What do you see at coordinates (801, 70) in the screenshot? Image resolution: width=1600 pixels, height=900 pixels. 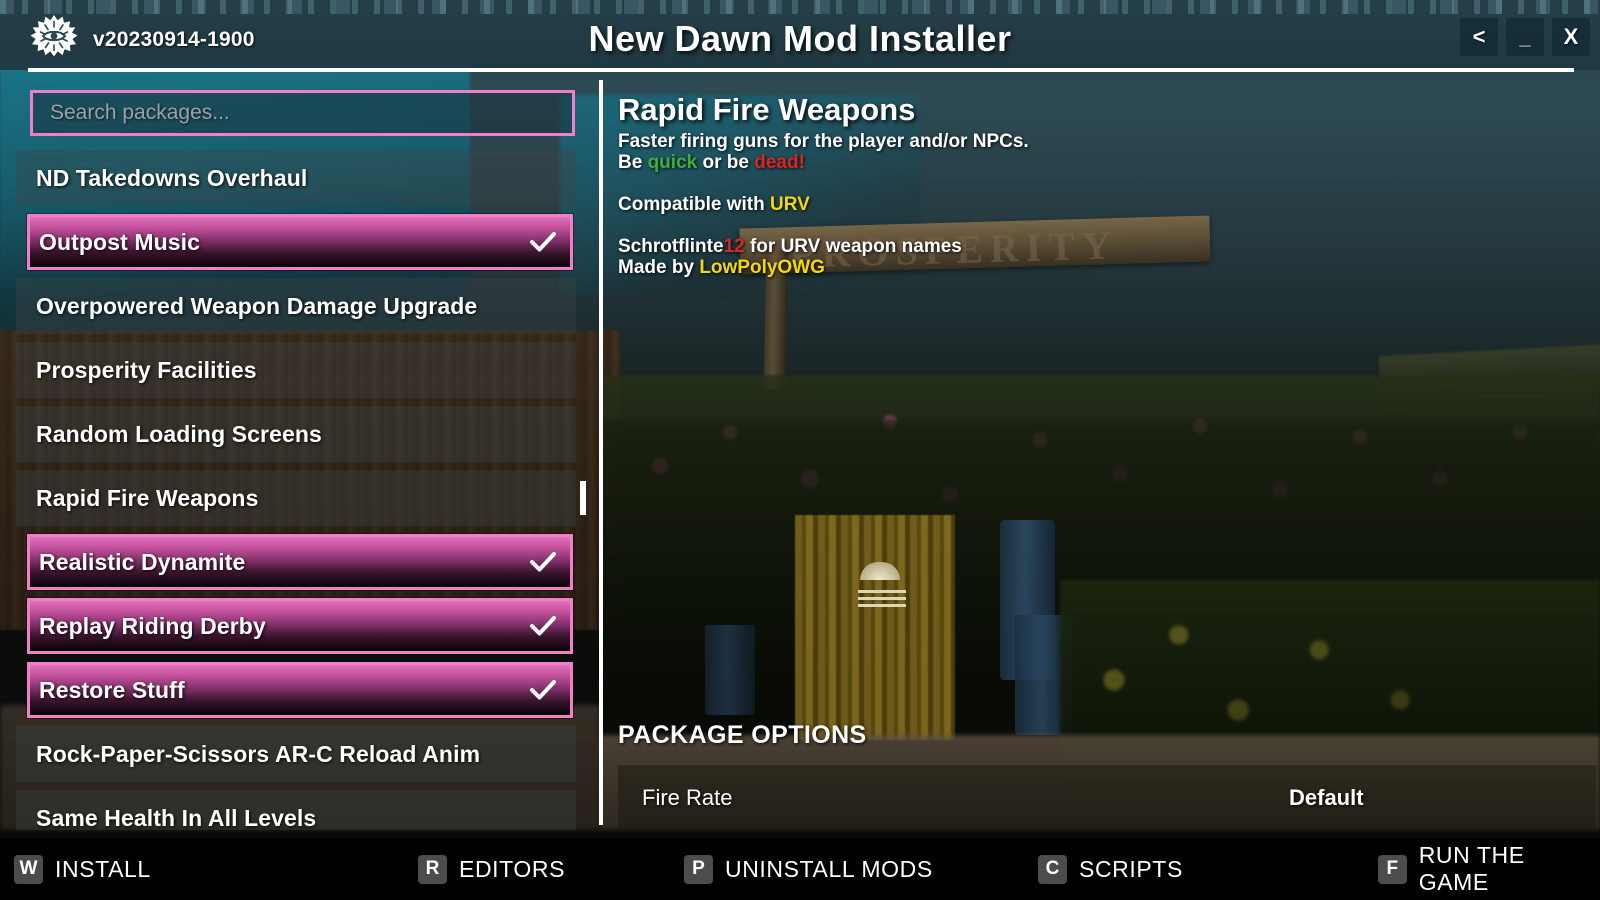 I see `title-bar-separator` at bounding box center [801, 70].